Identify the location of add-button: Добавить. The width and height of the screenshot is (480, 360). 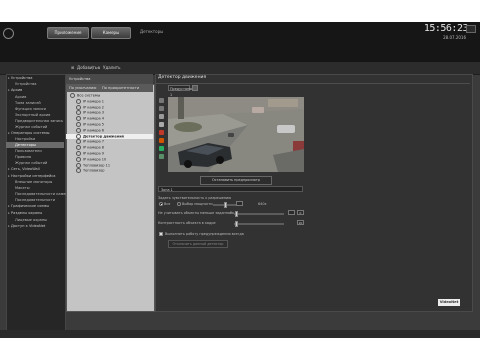
(87, 68).